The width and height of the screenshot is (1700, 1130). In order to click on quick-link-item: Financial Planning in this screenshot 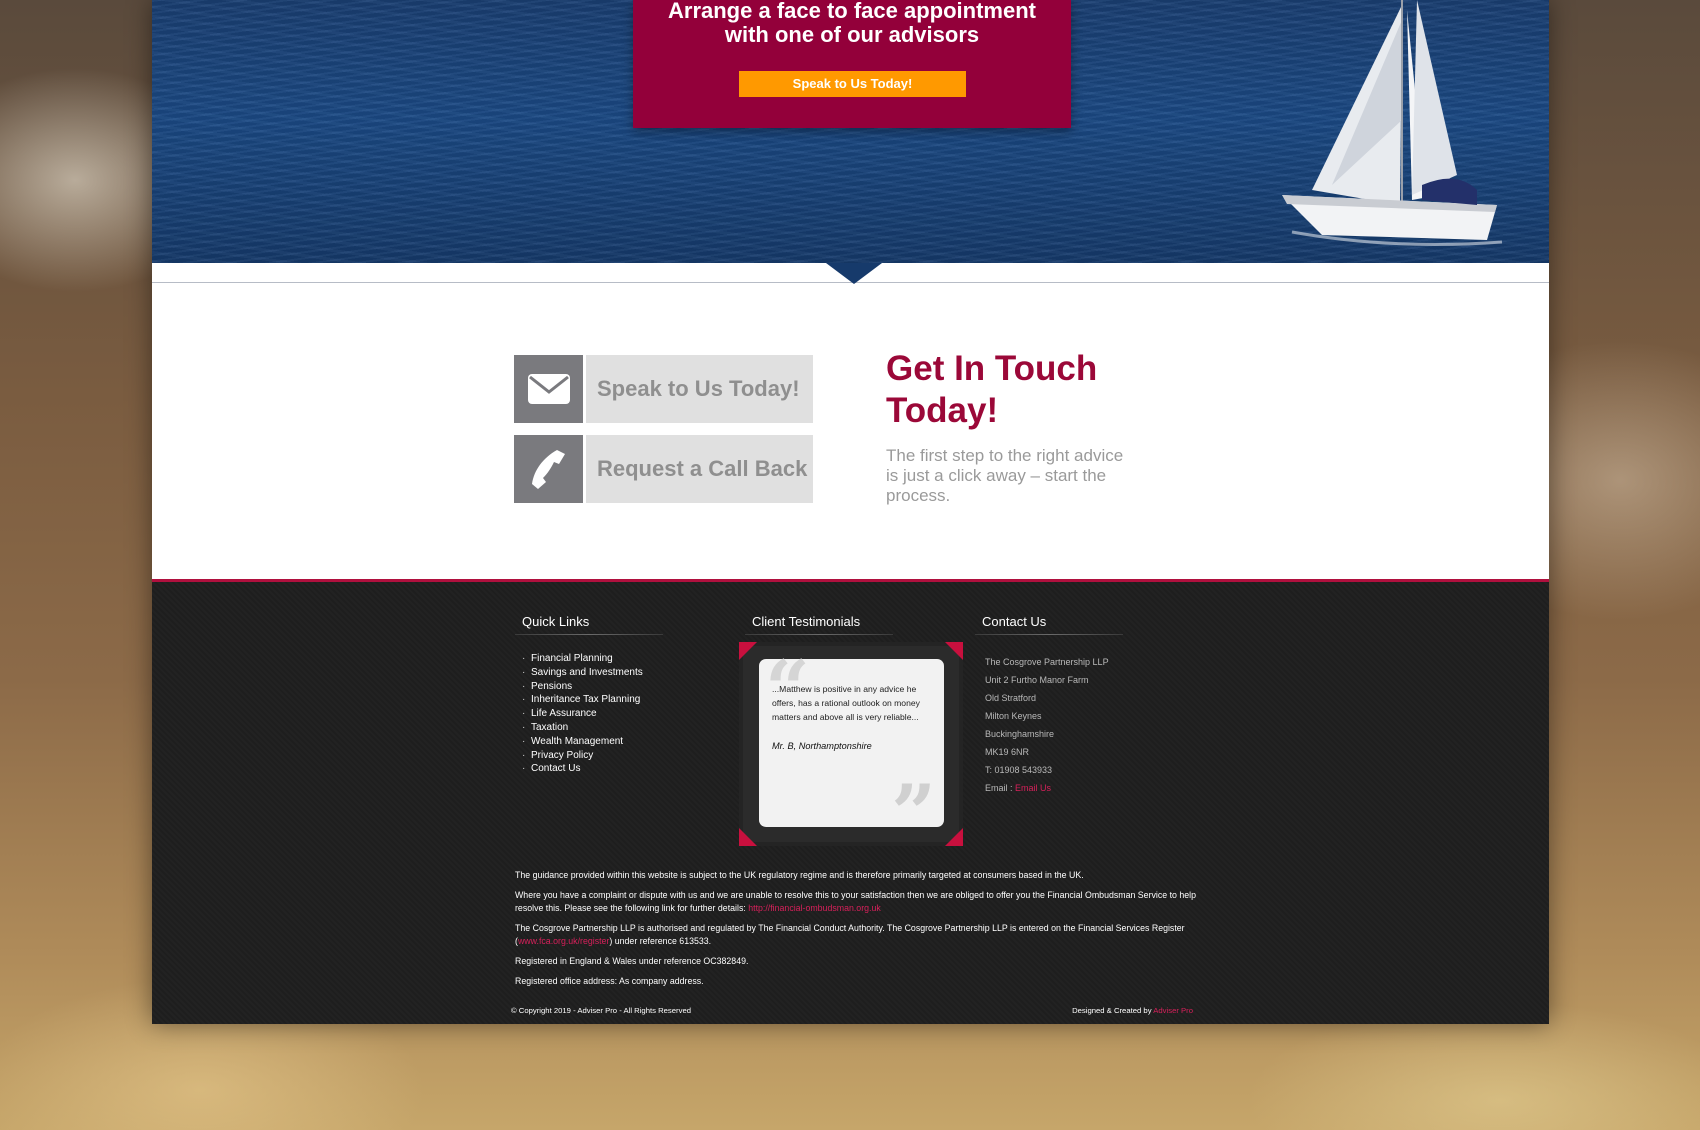, I will do `click(582, 659)`.